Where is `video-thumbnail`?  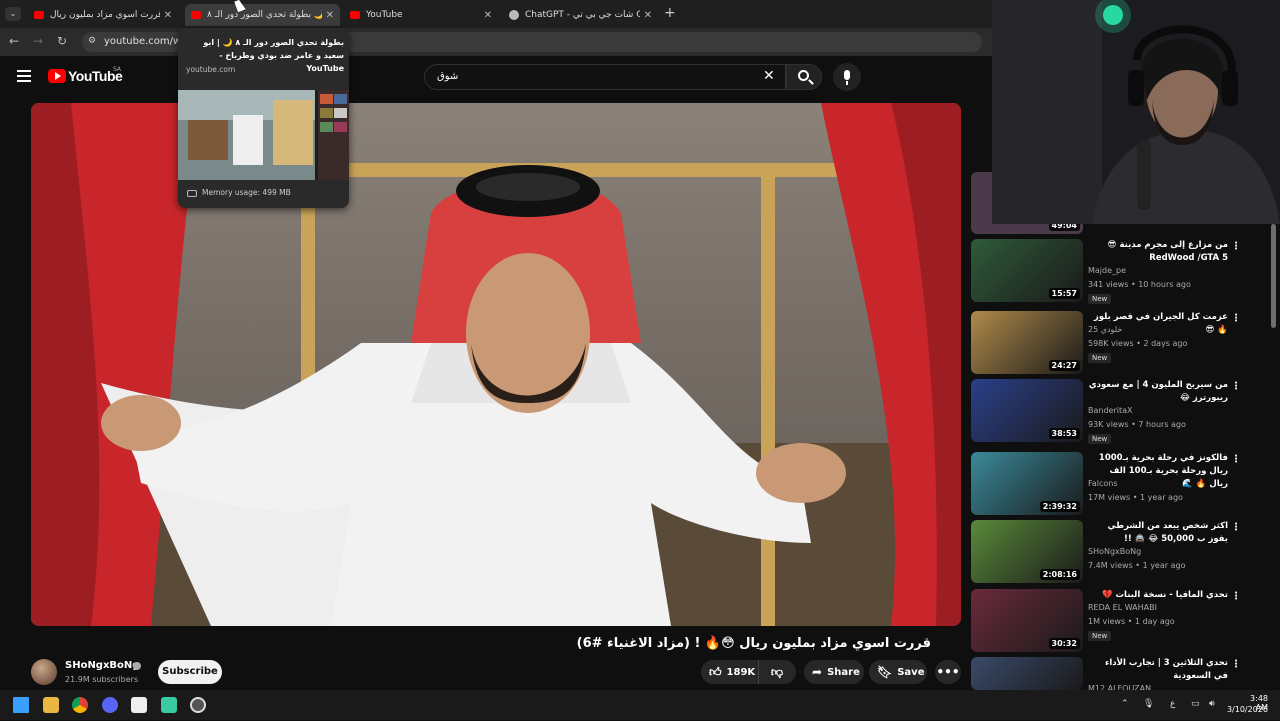
video-thumbnail is located at coordinates (1027, 673).